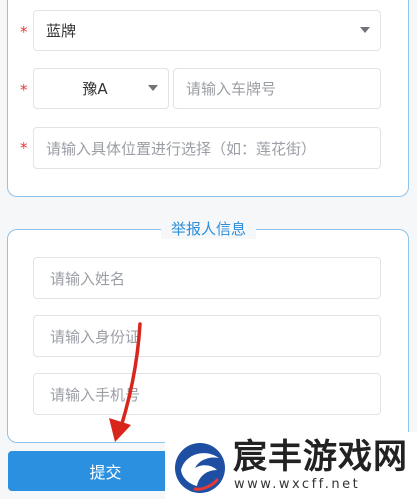 The width and height of the screenshot is (417, 499). Describe the element at coordinates (200, 468) in the screenshot. I see `dragon-logo-icon` at that location.